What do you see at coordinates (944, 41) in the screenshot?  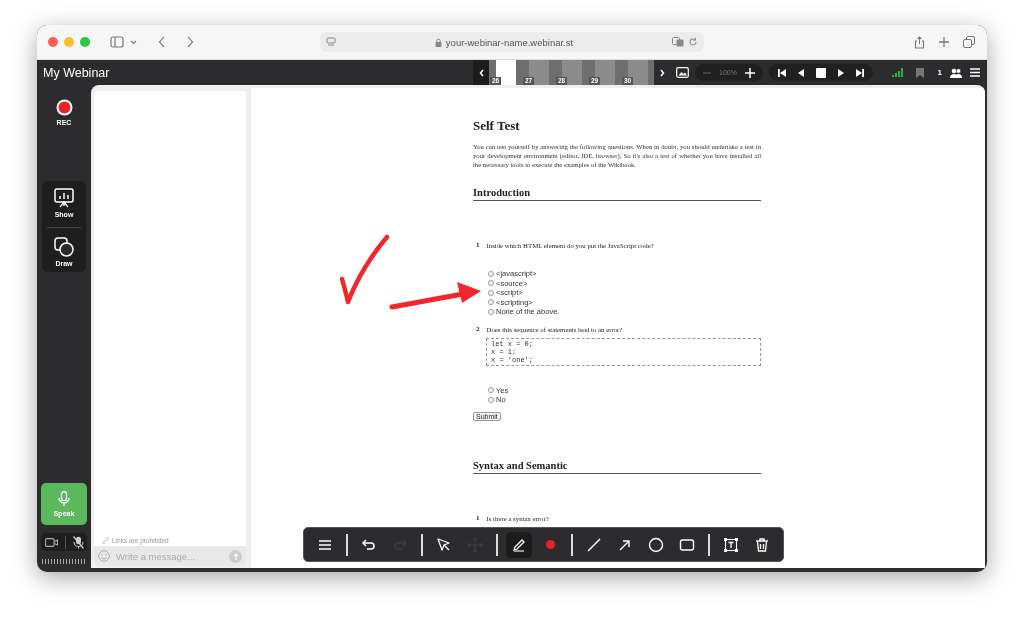 I see `new-tab-icon` at bounding box center [944, 41].